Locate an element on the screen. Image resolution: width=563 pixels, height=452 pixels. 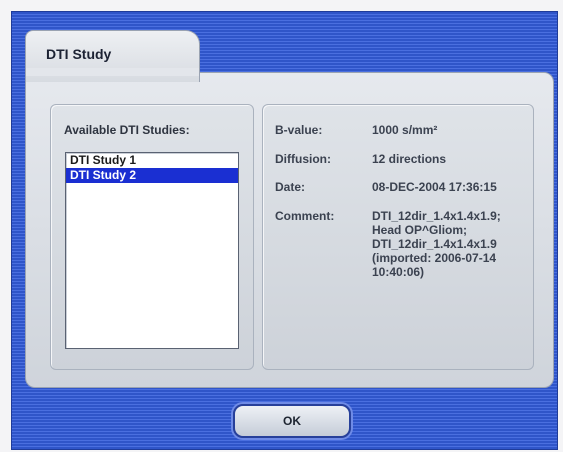
date-value: 08-DEC-2004 17:36:15 is located at coordinates (434, 187).